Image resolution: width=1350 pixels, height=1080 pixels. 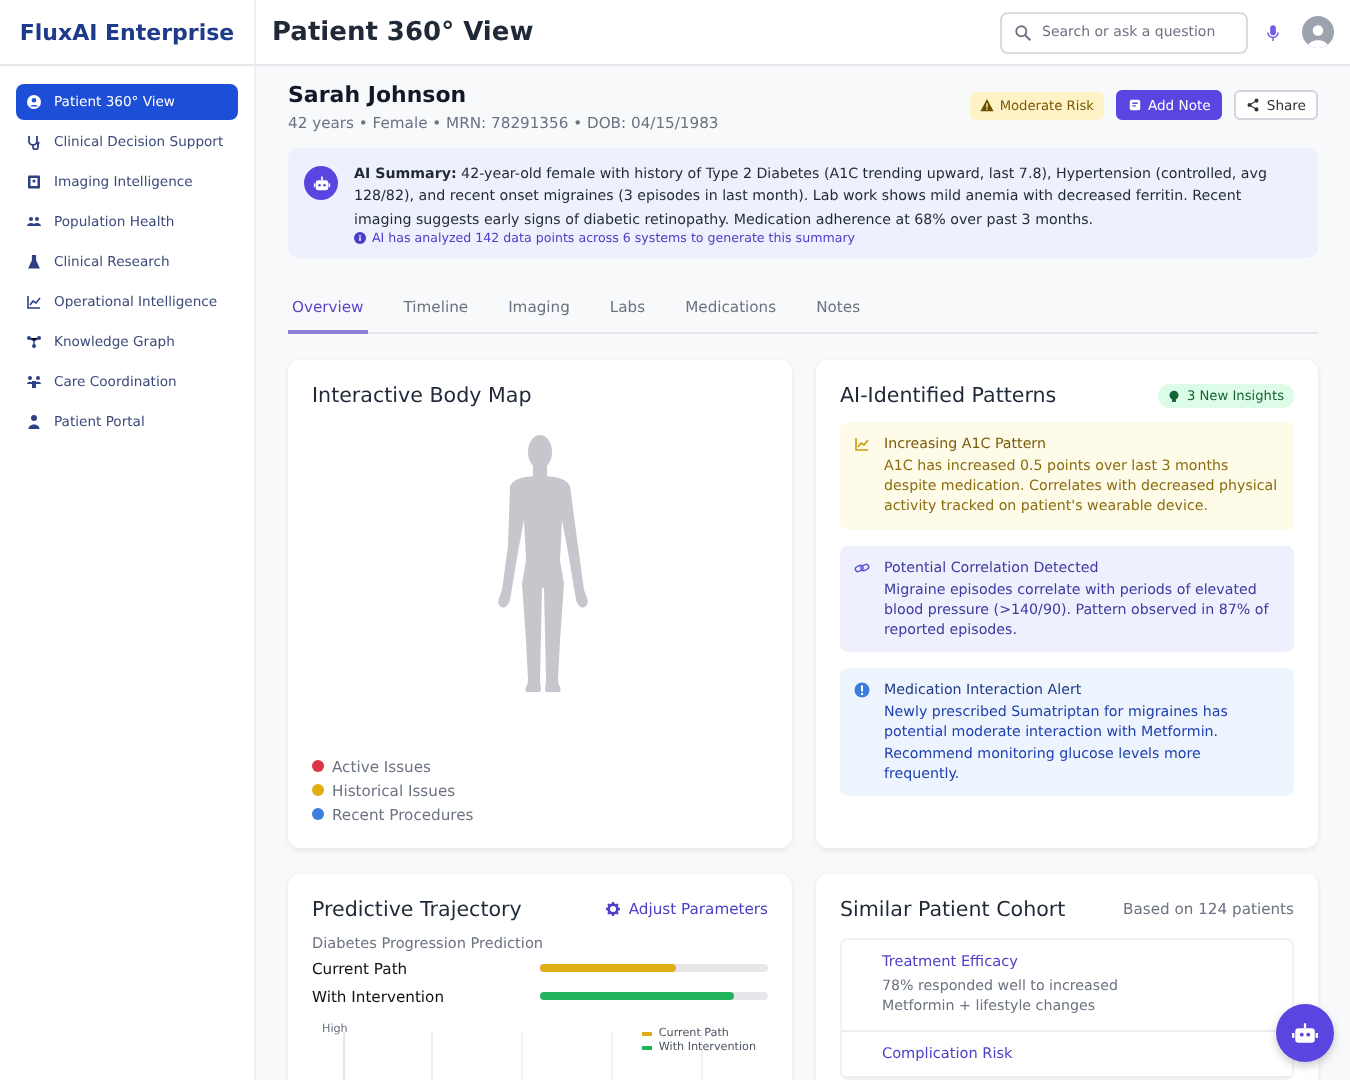 What do you see at coordinates (34, 342) in the screenshot?
I see `network-icon` at bounding box center [34, 342].